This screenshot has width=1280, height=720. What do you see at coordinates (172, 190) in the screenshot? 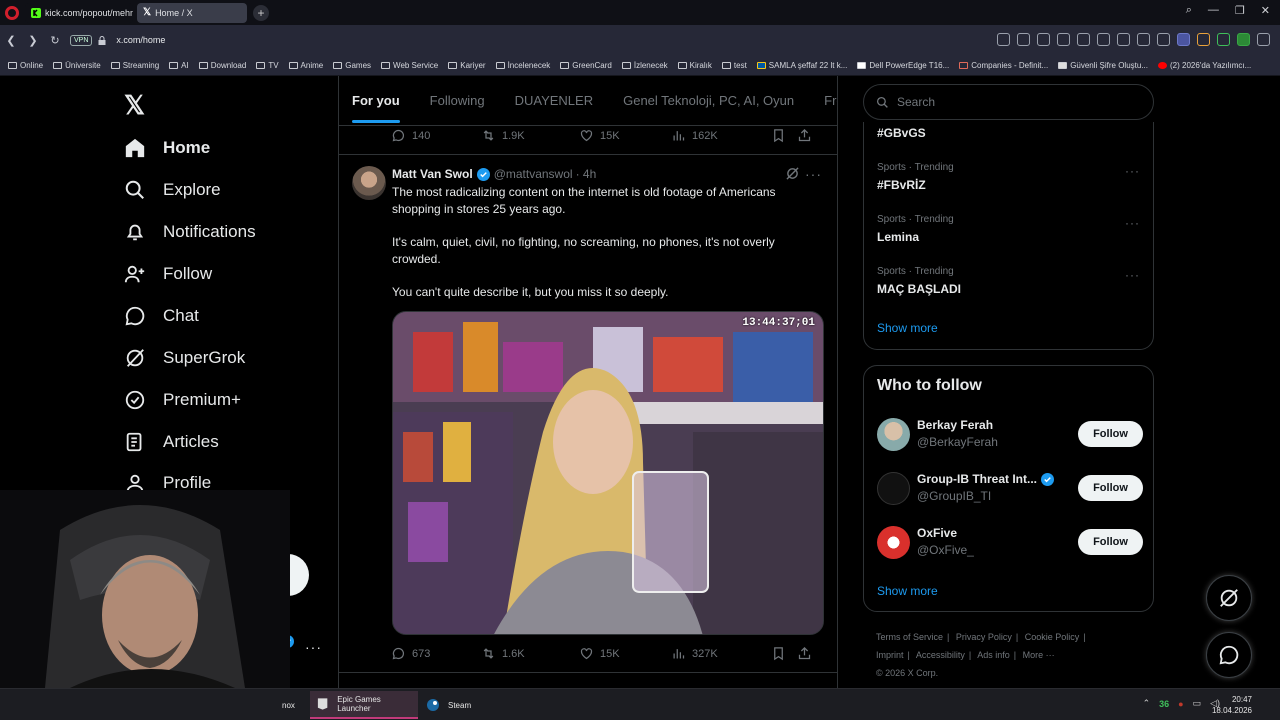
I see `nav-item-explore: Explore` at bounding box center [172, 190].